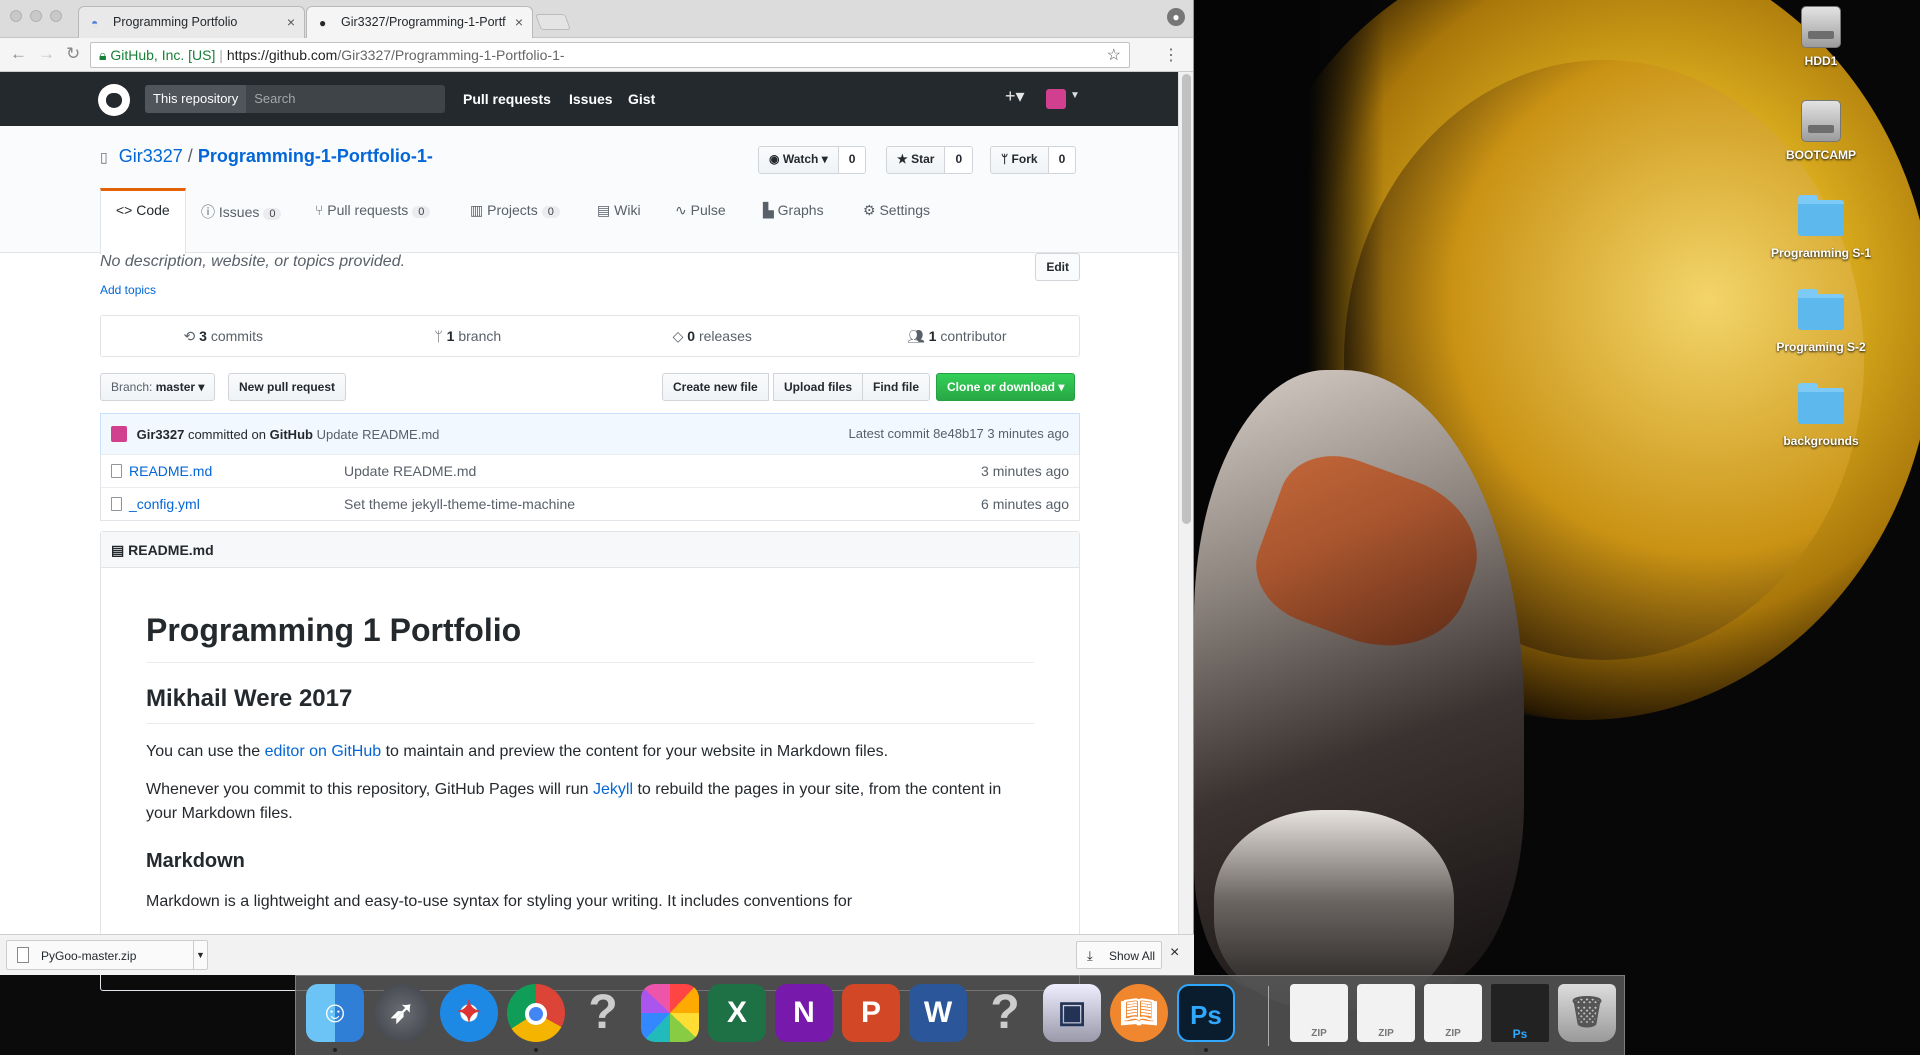  I want to click on photoshop-icon: Ps, so click(1206, 1013).